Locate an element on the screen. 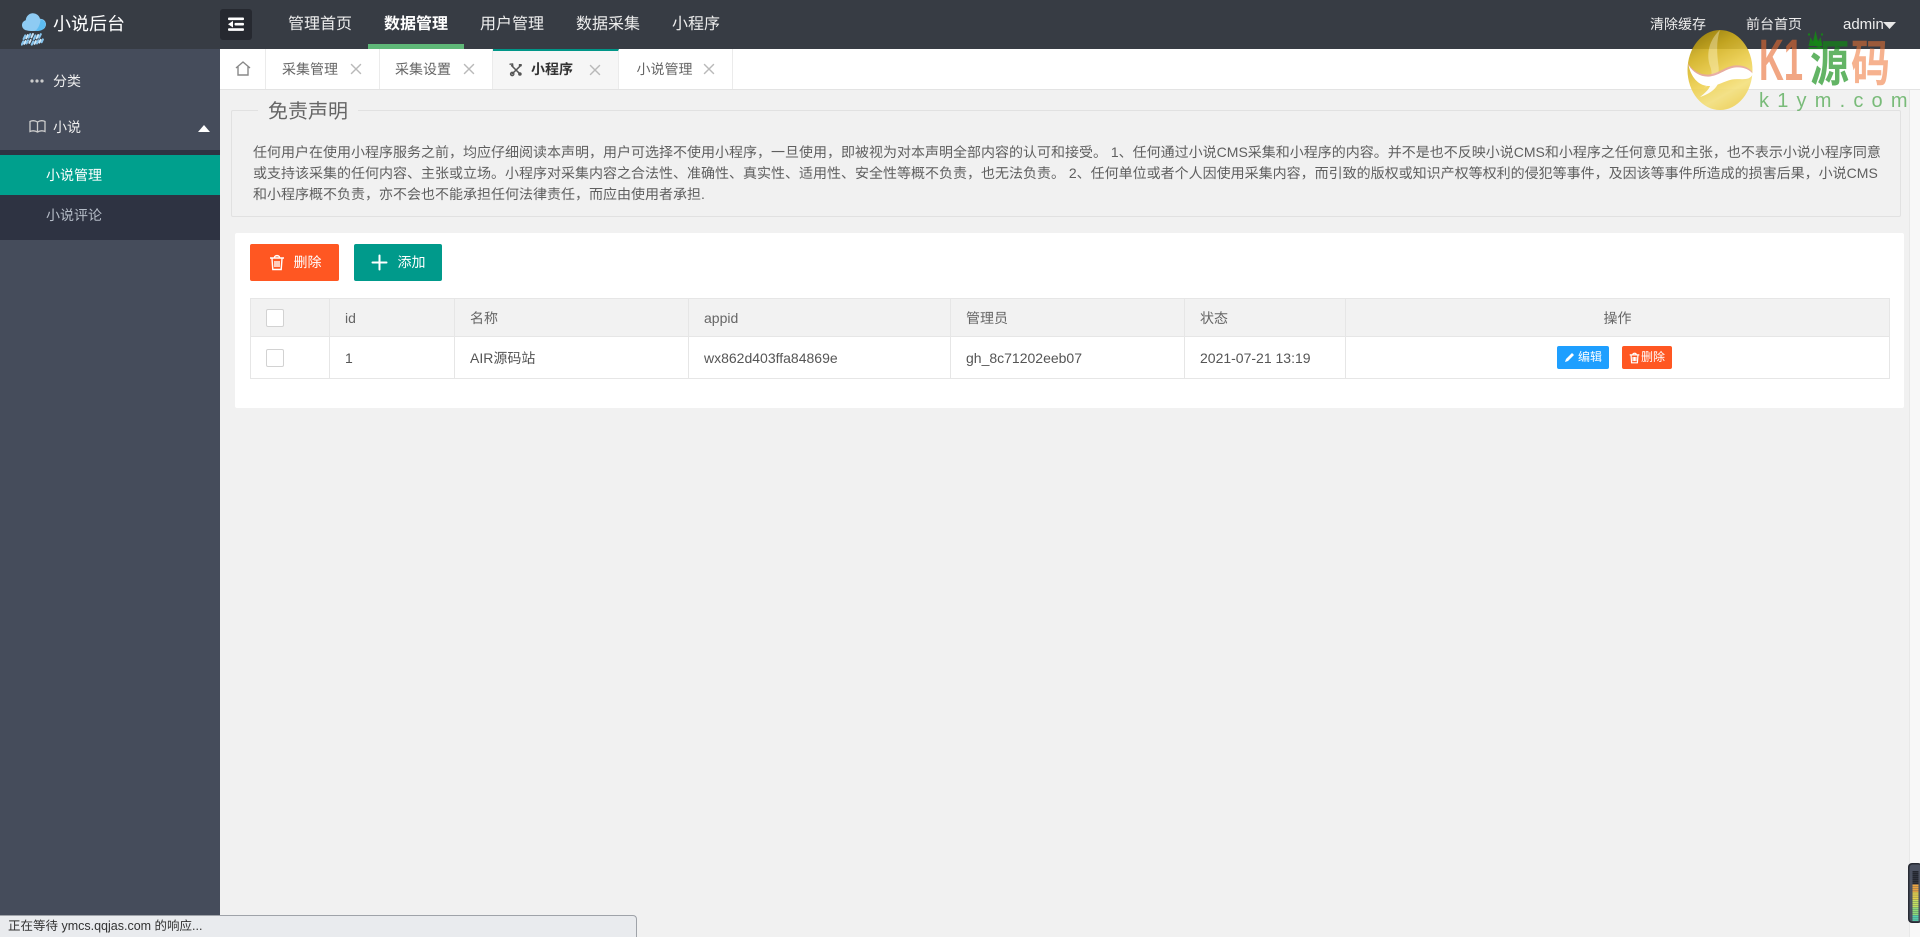  svg-text: 码 is located at coordinates (1870, 62).